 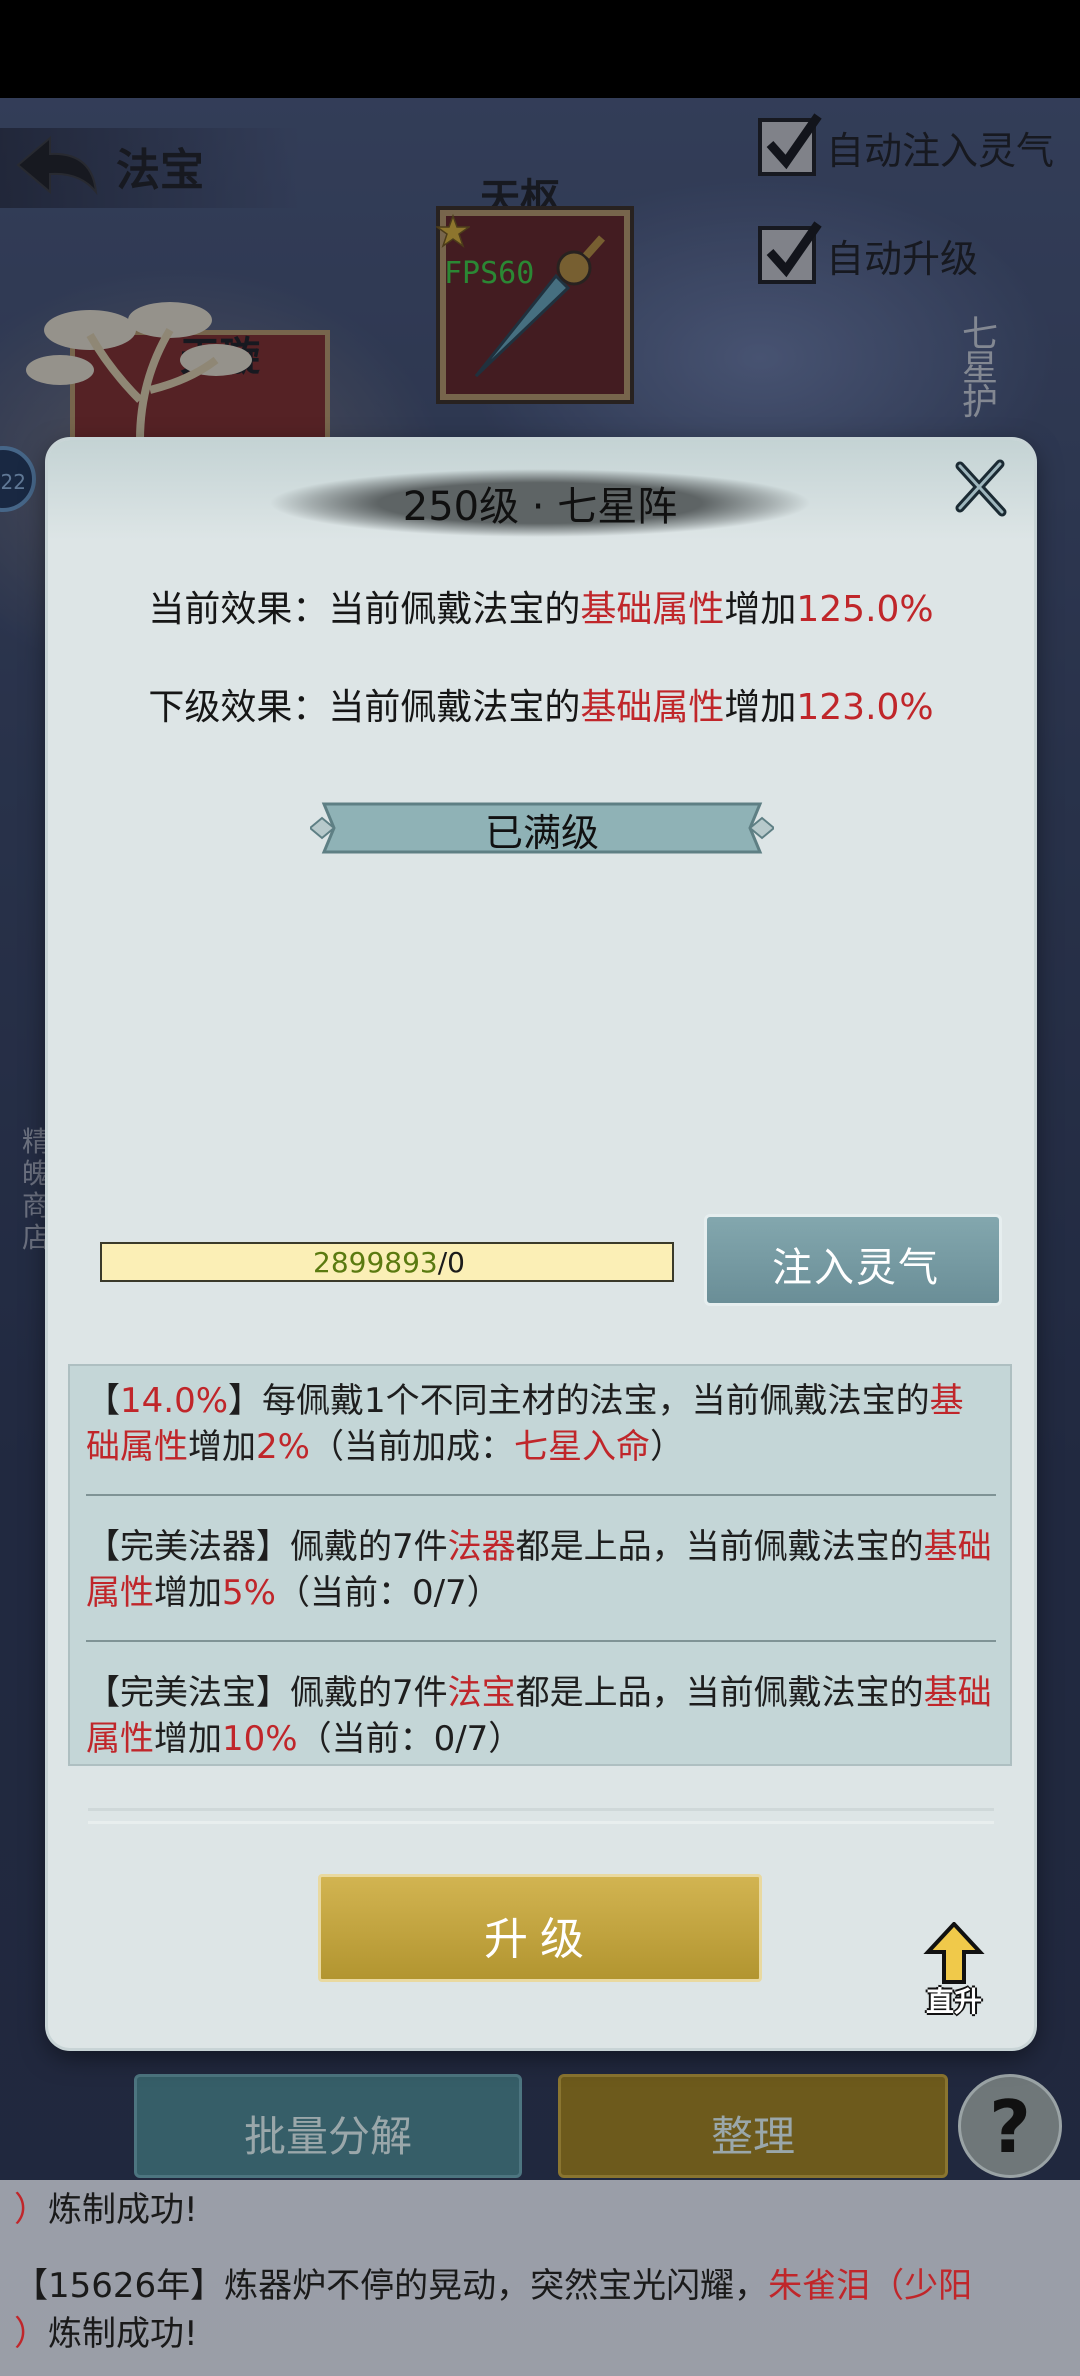 What do you see at coordinates (31, 2334) in the screenshot?
I see `log-item-end: ）` at bounding box center [31, 2334].